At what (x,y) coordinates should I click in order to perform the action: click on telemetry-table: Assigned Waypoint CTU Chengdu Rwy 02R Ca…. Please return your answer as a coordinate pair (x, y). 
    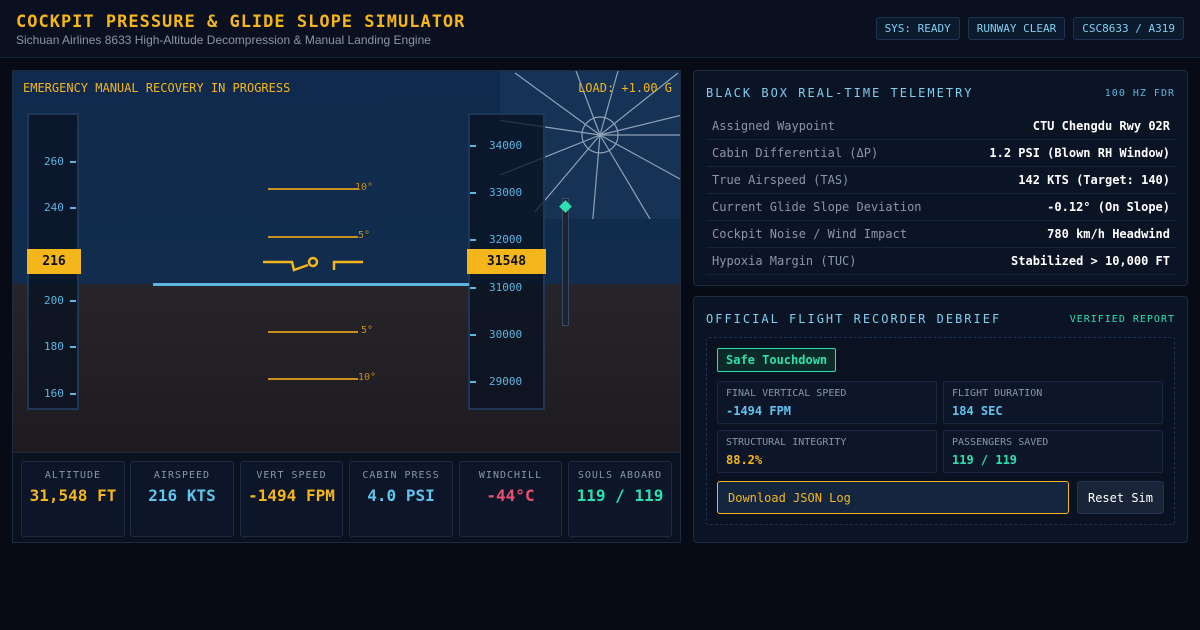
    Looking at the image, I should click on (941, 194).